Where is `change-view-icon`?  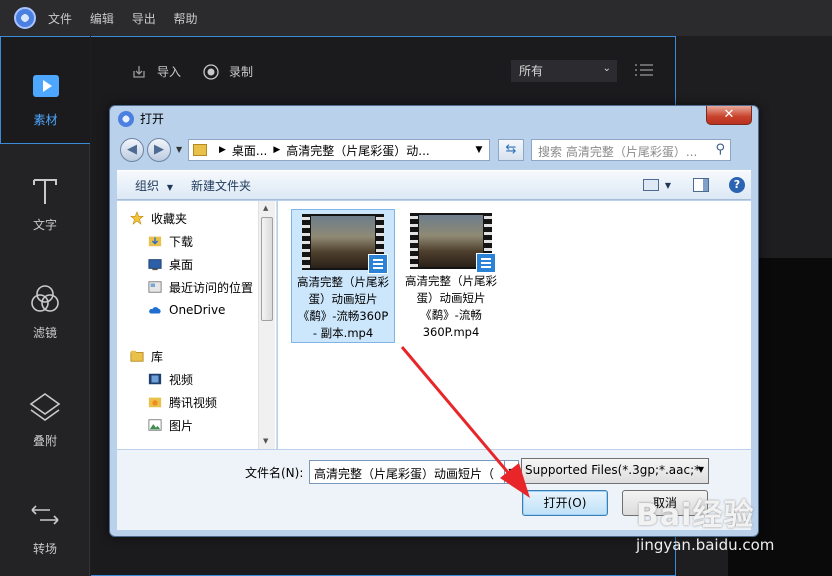 change-view-icon is located at coordinates (650, 185).